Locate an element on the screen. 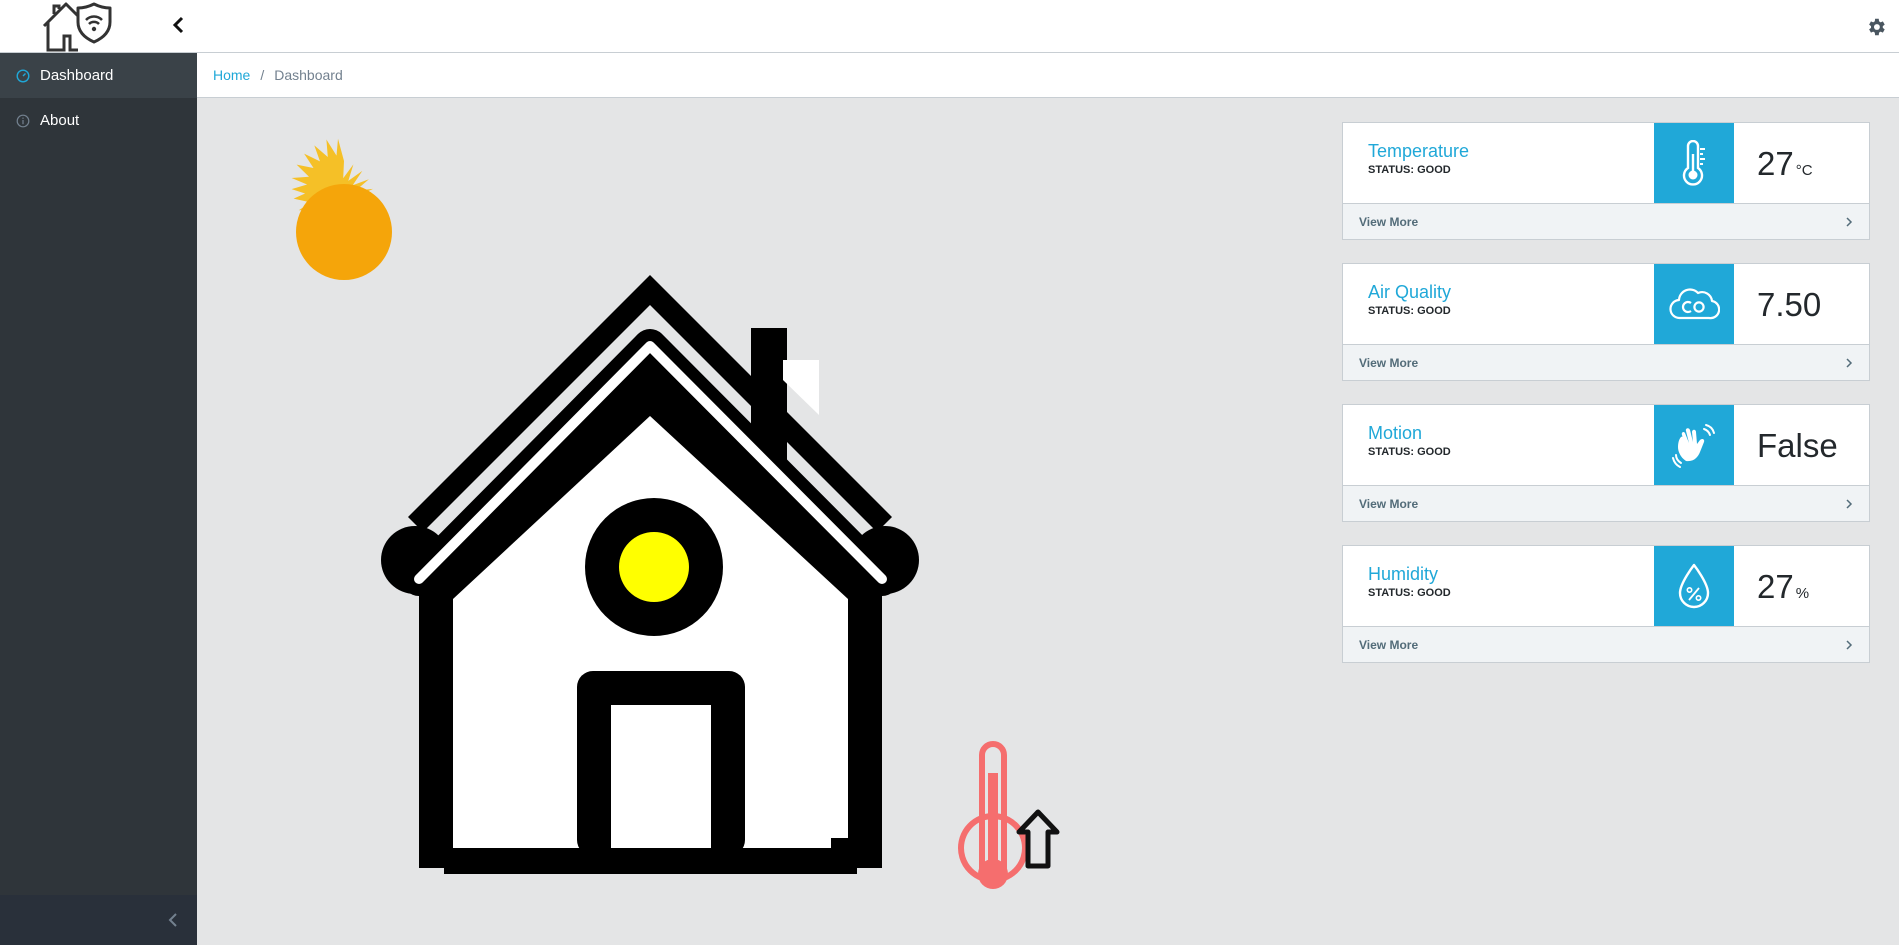 The width and height of the screenshot is (1899, 945). thermometer-icon is located at coordinates (1693, 163).